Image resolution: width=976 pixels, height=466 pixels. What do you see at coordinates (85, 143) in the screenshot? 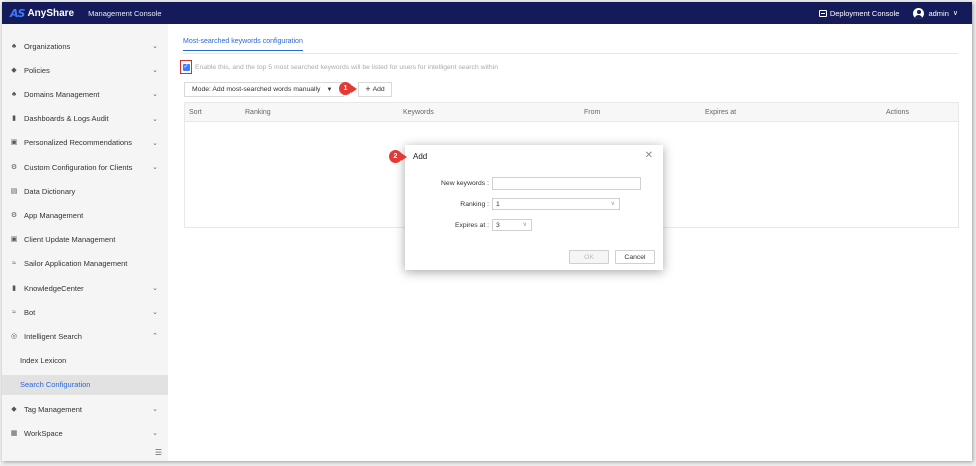
I see `sidebar-item-personalized-recommendations: ▣ Personalized Recommendations ⌄` at bounding box center [85, 143].